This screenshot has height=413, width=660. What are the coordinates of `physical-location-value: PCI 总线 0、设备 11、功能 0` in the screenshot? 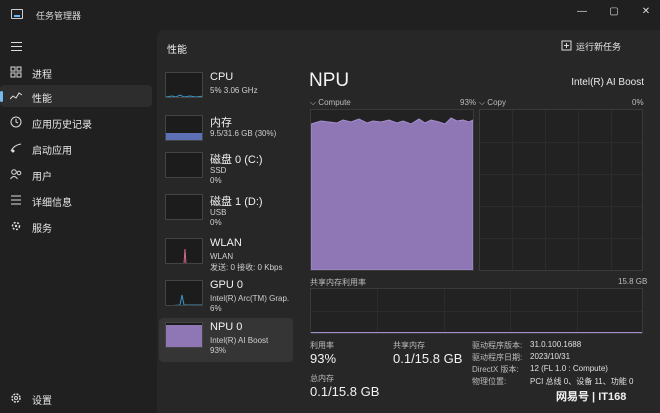 It's located at (582, 381).